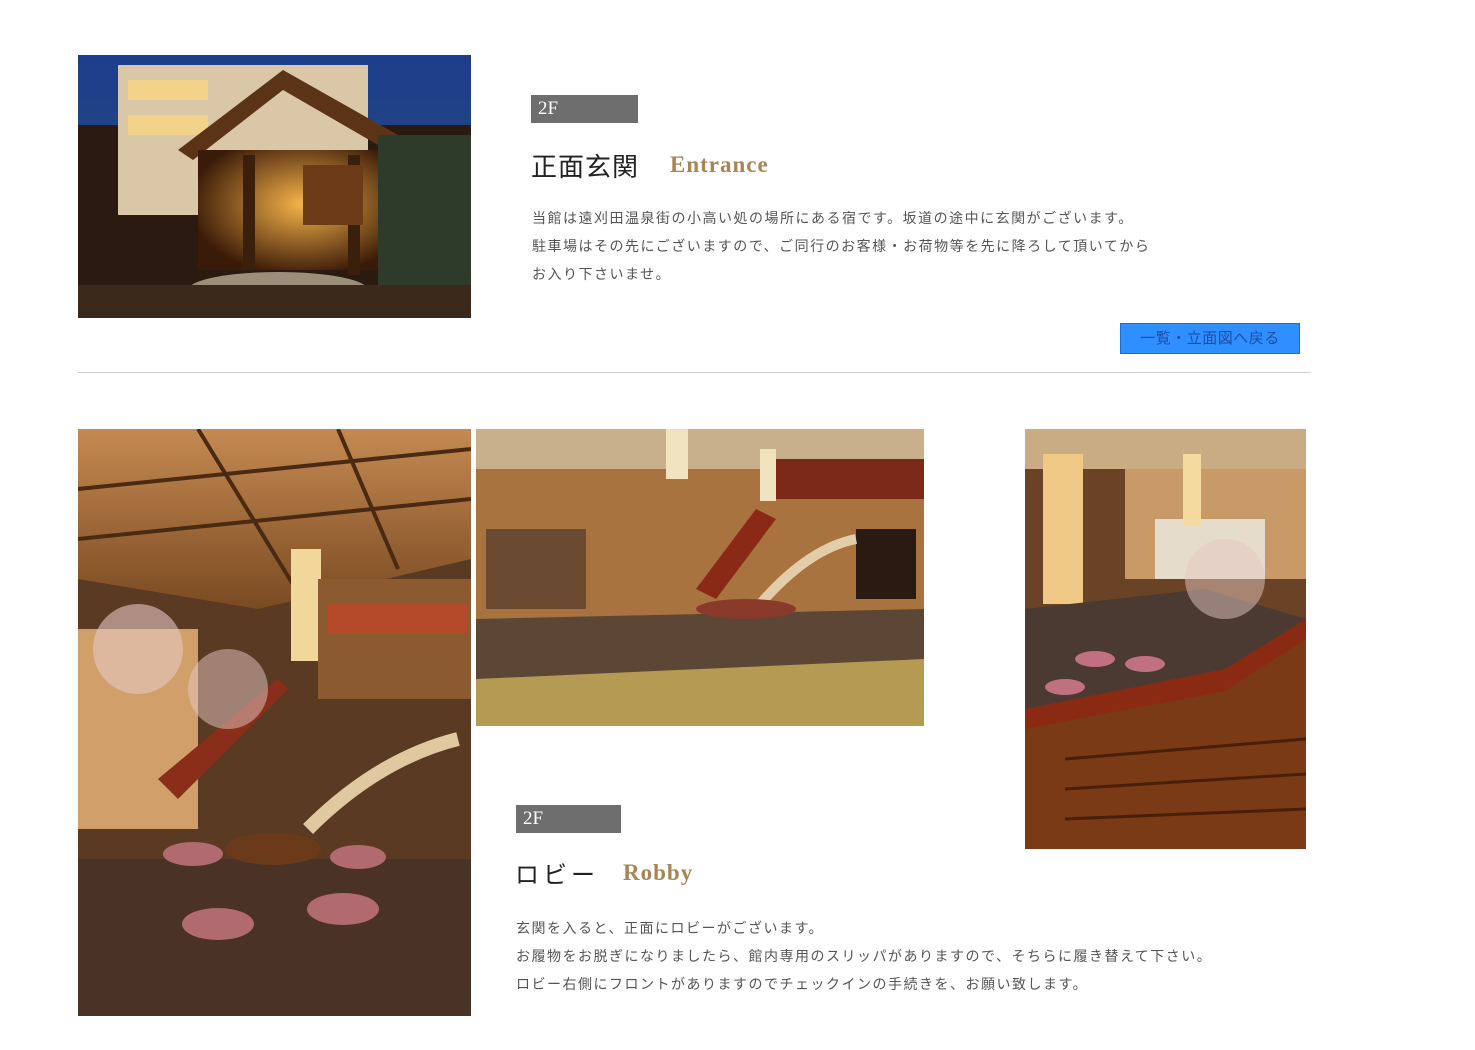 This screenshot has width=1475, height=1050. I want to click on back-to-list-button: 一覧・立面図へ戻る, so click(1210, 338).